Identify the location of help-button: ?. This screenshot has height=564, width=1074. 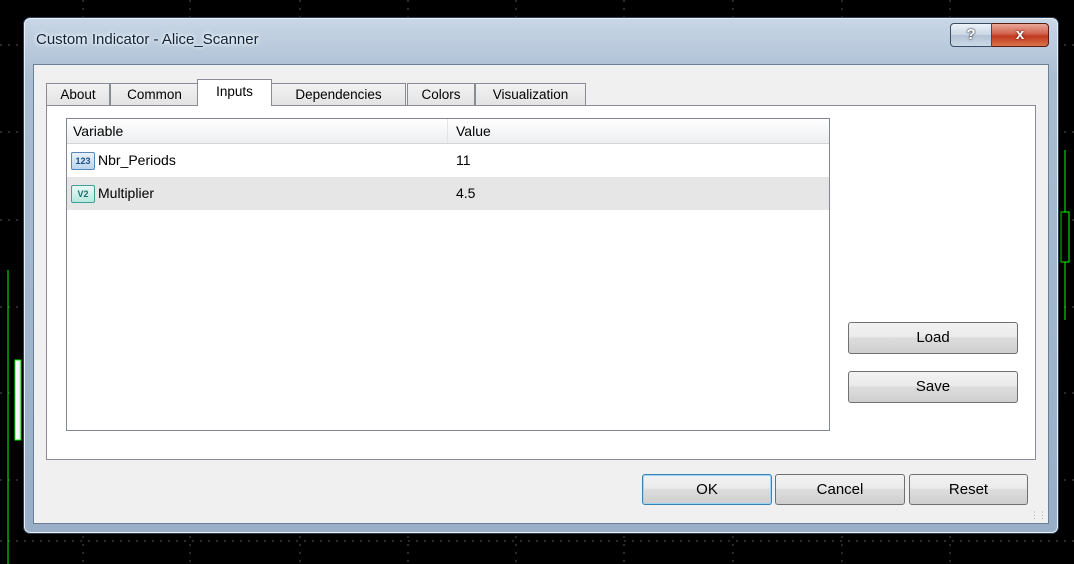
(971, 35).